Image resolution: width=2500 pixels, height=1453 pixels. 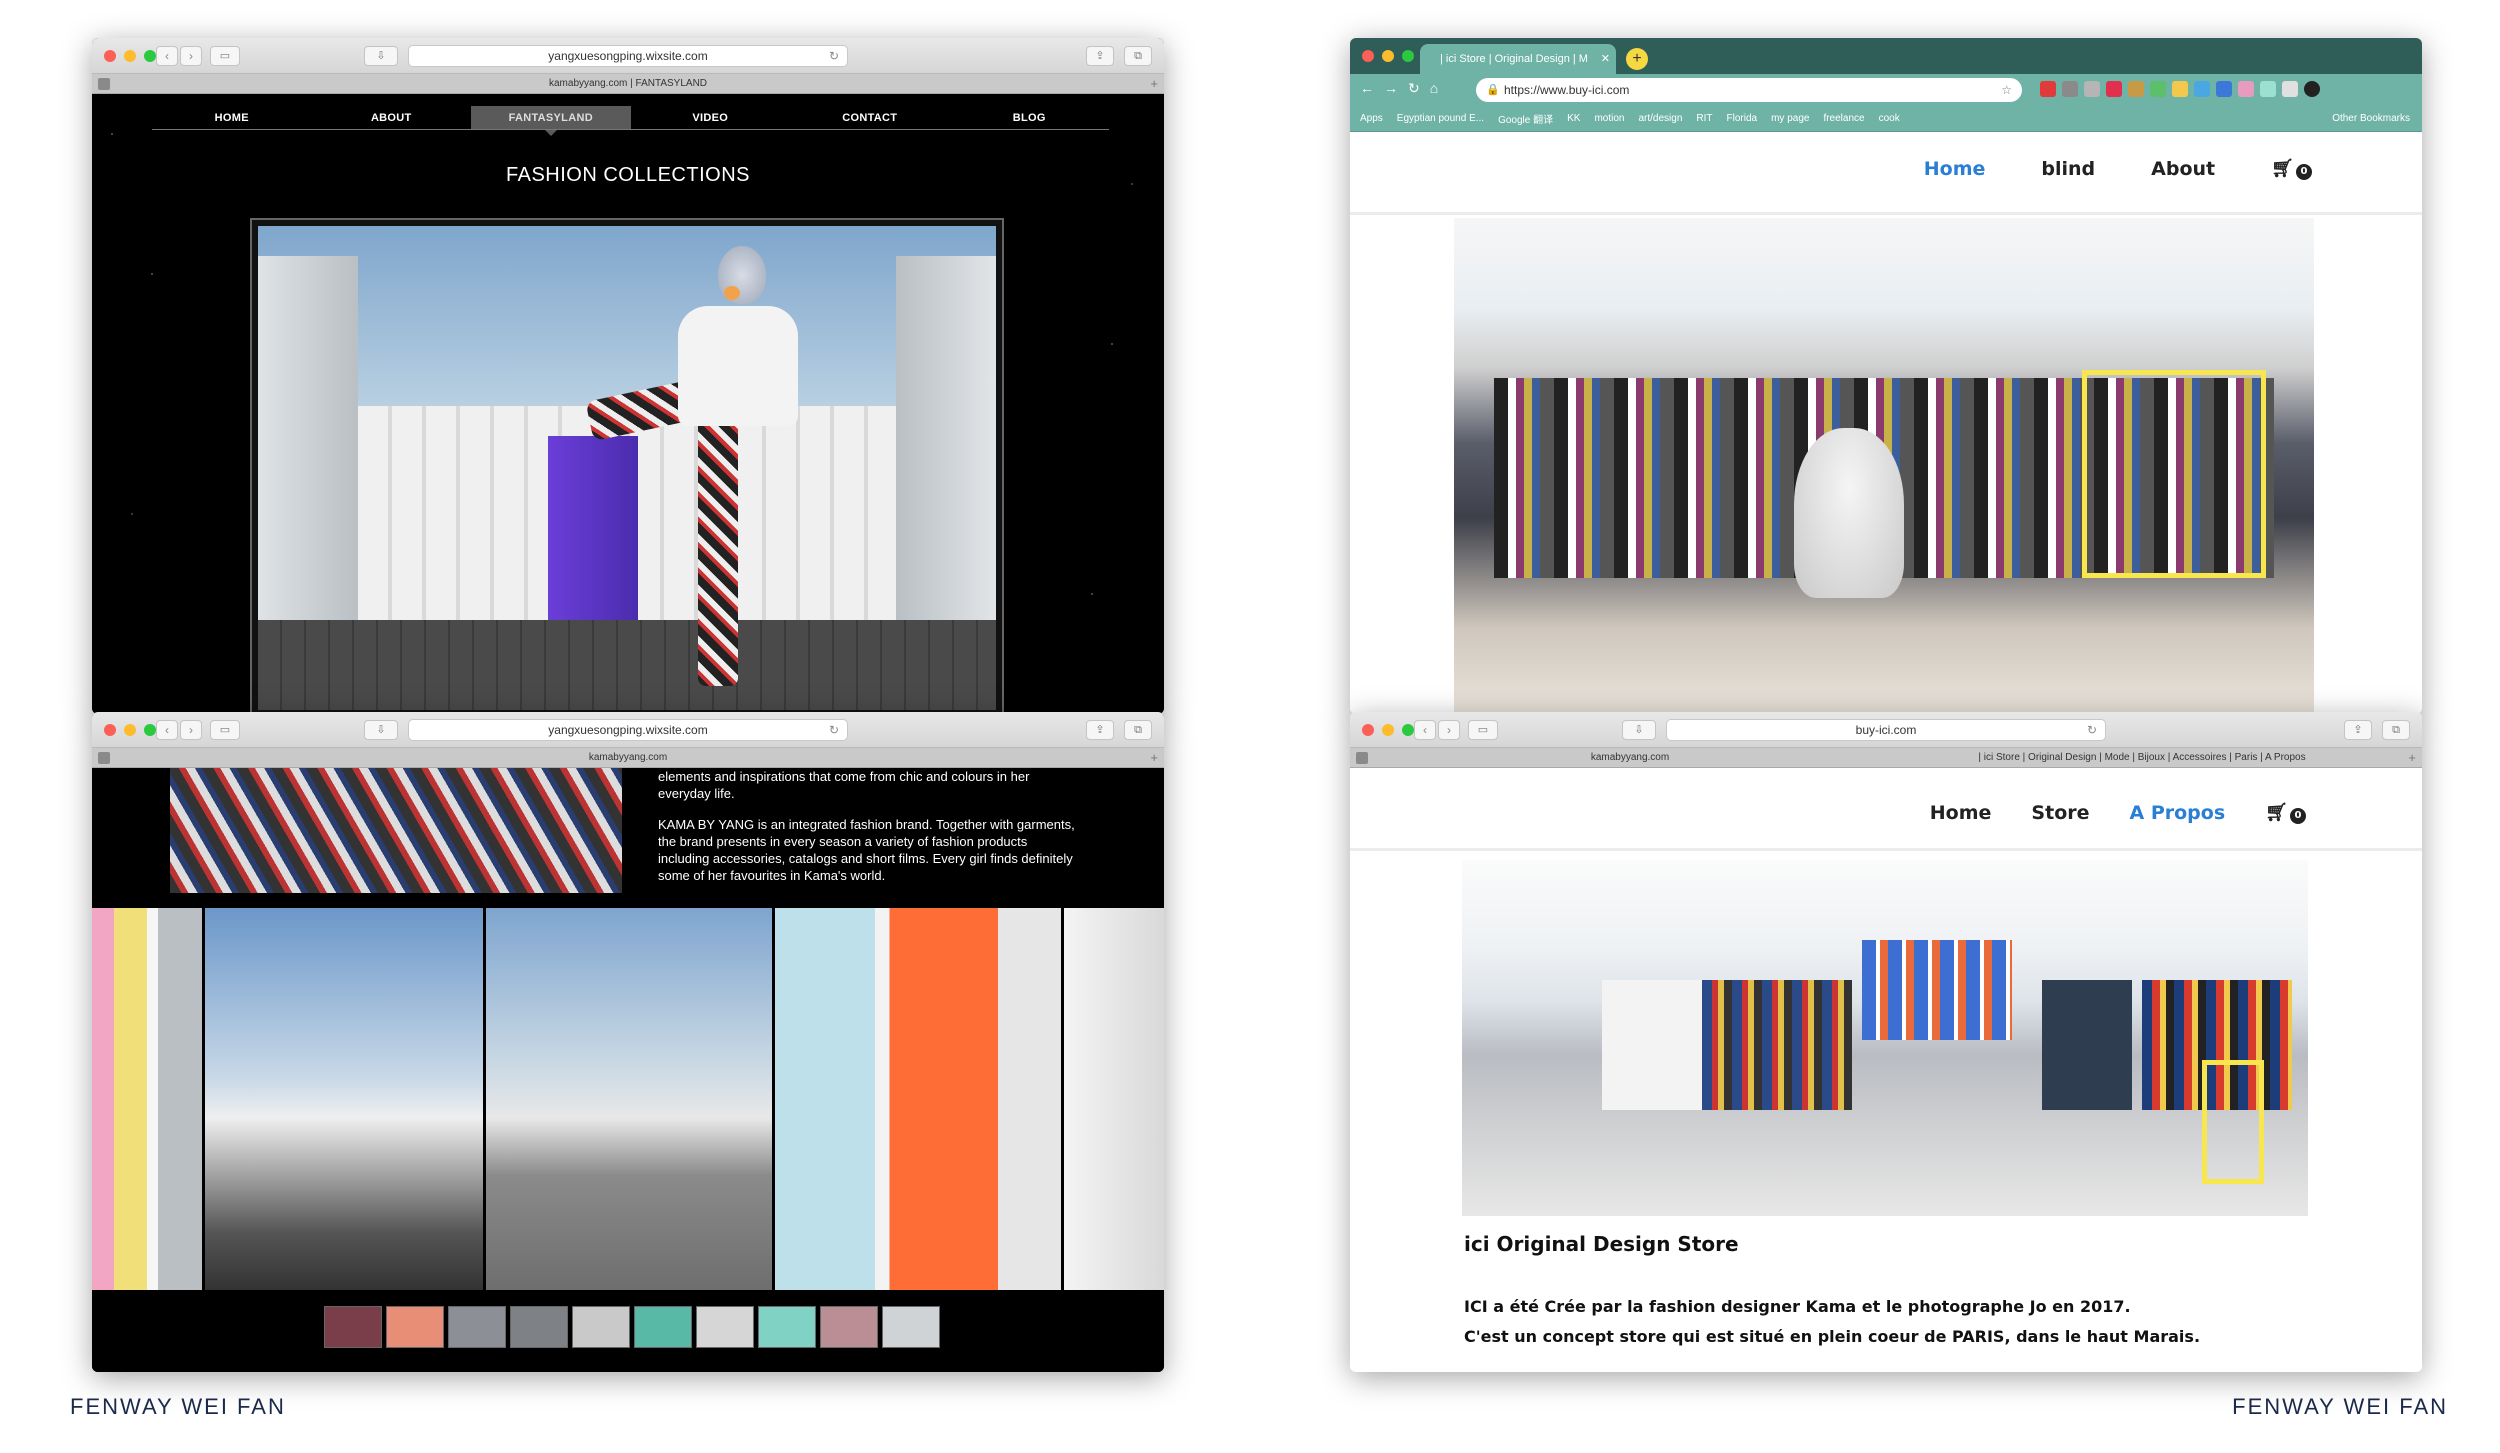 What do you see at coordinates (627, 468) in the screenshot?
I see `collection-photo` at bounding box center [627, 468].